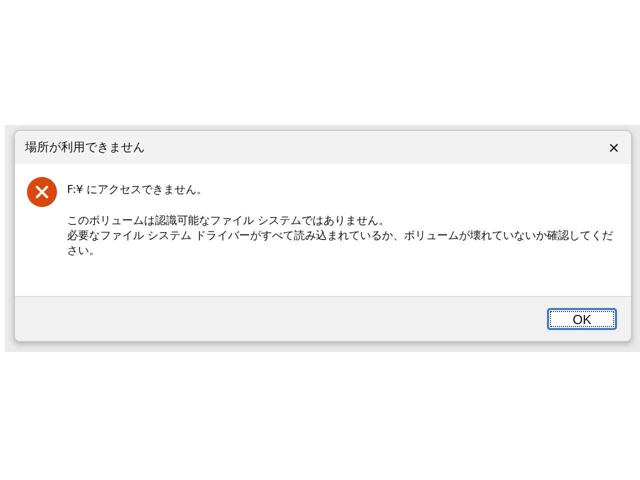 This screenshot has width=640, height=480. What do you see at coordinates (138, 189) in the screenshot?
I see `error-heading: F:¥ にアクセスできません。` at bounding box center [138, 189].